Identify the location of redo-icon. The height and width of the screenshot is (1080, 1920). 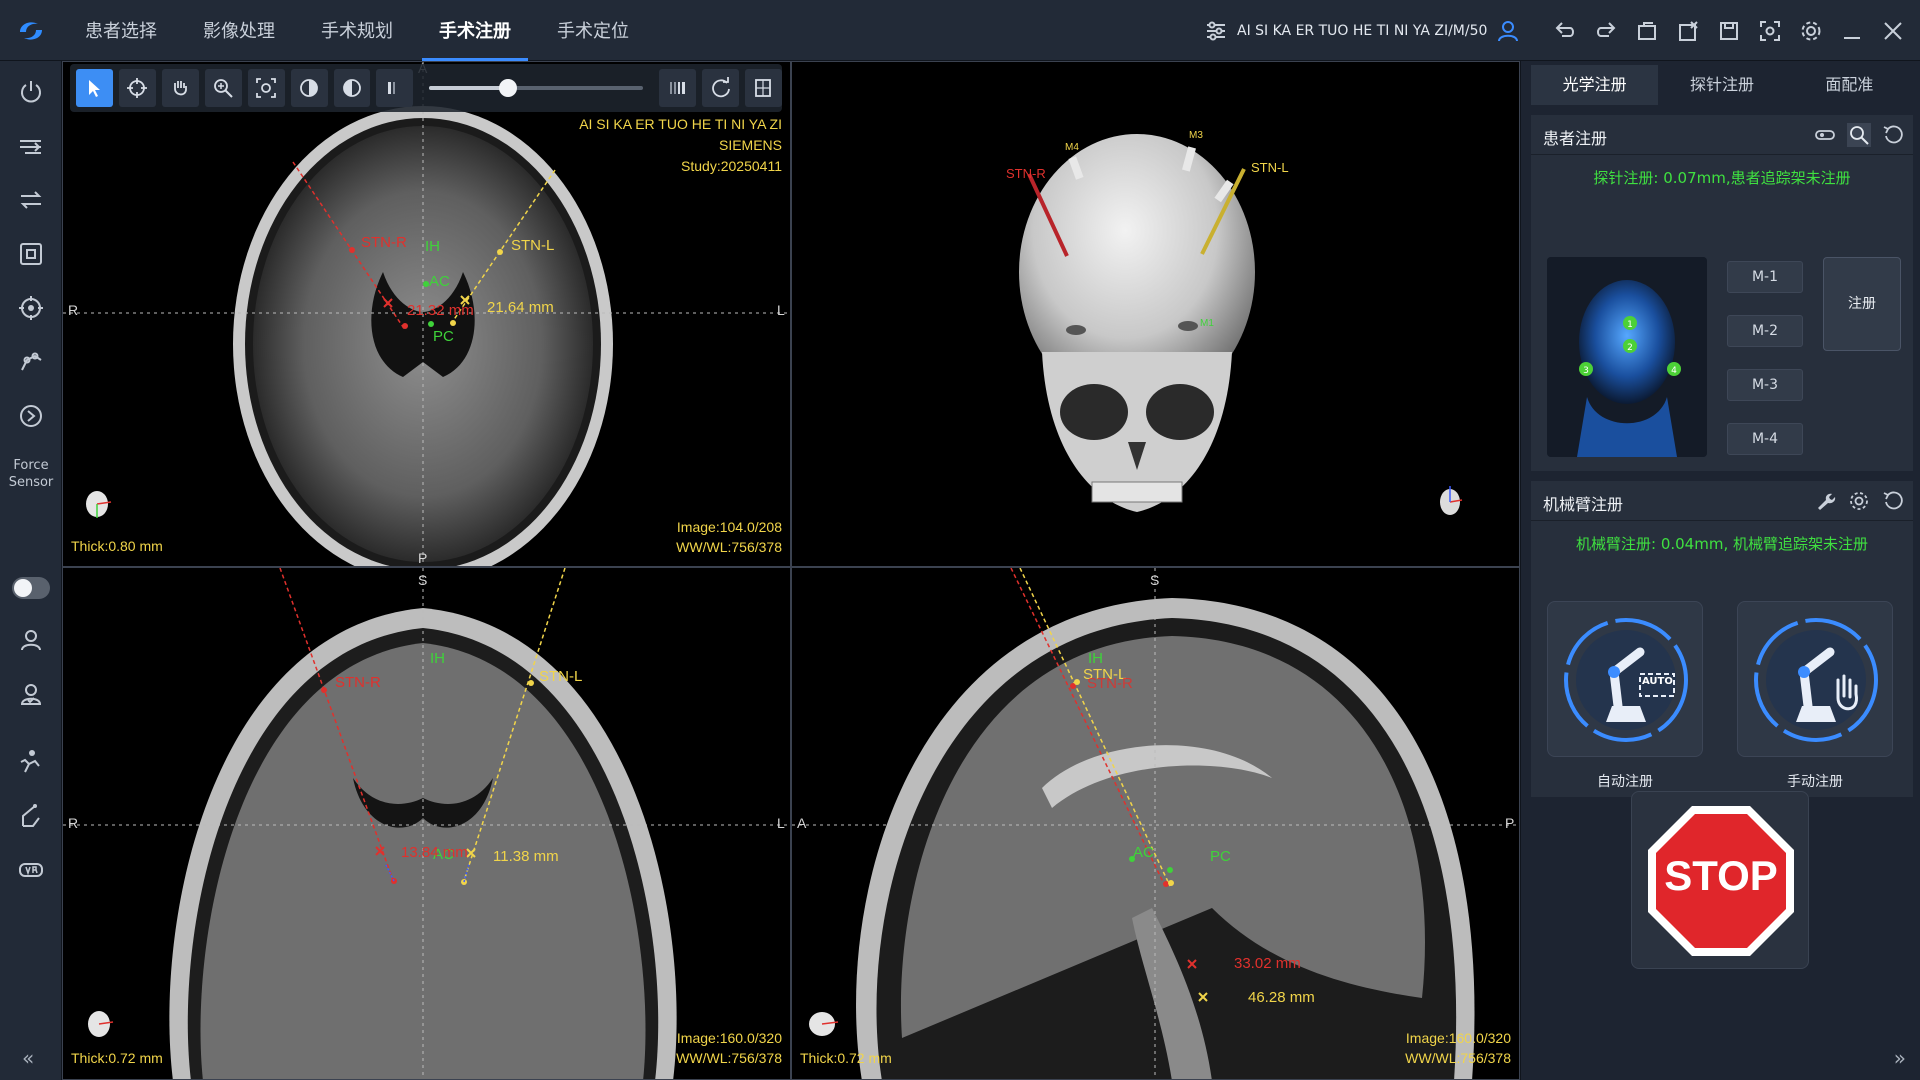
(1606, 31).